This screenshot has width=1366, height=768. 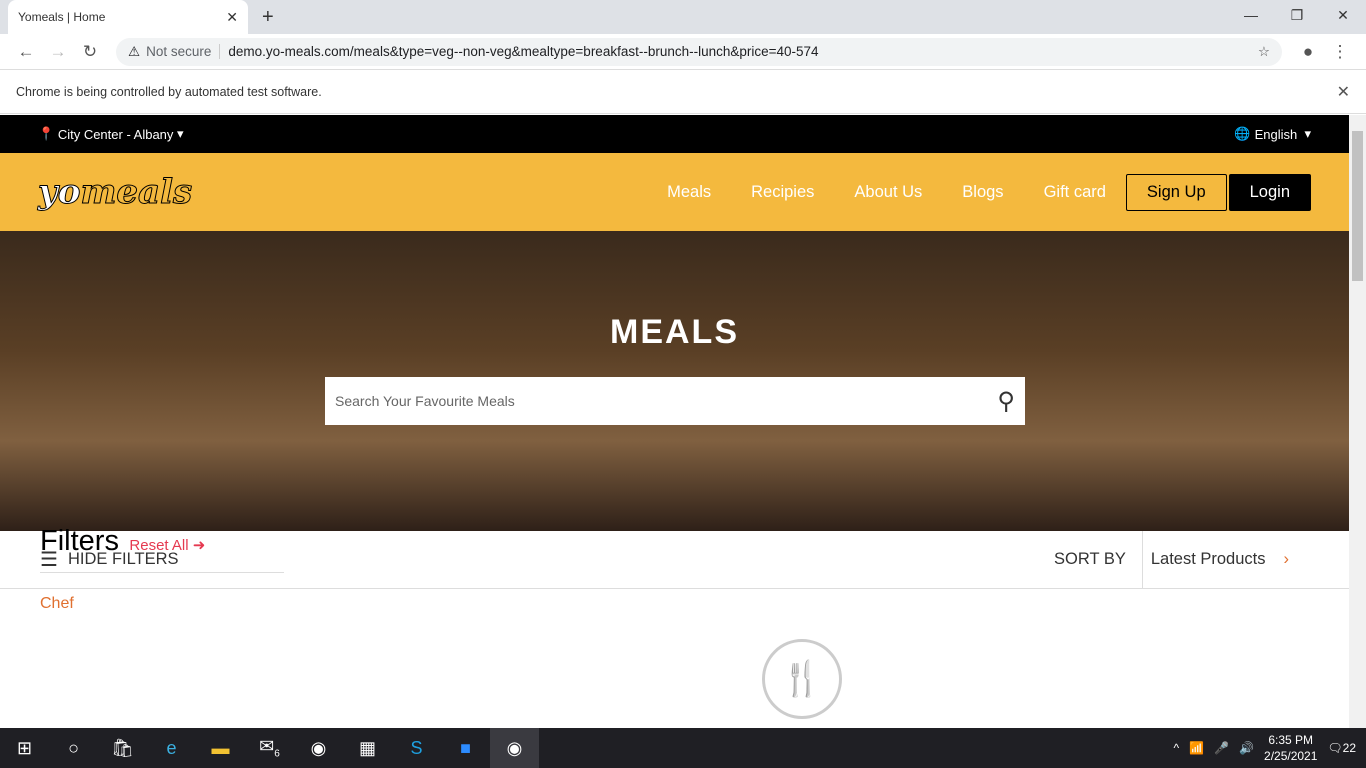 I want to click on warning-icon: ⚠, so click(x=134, y=51).